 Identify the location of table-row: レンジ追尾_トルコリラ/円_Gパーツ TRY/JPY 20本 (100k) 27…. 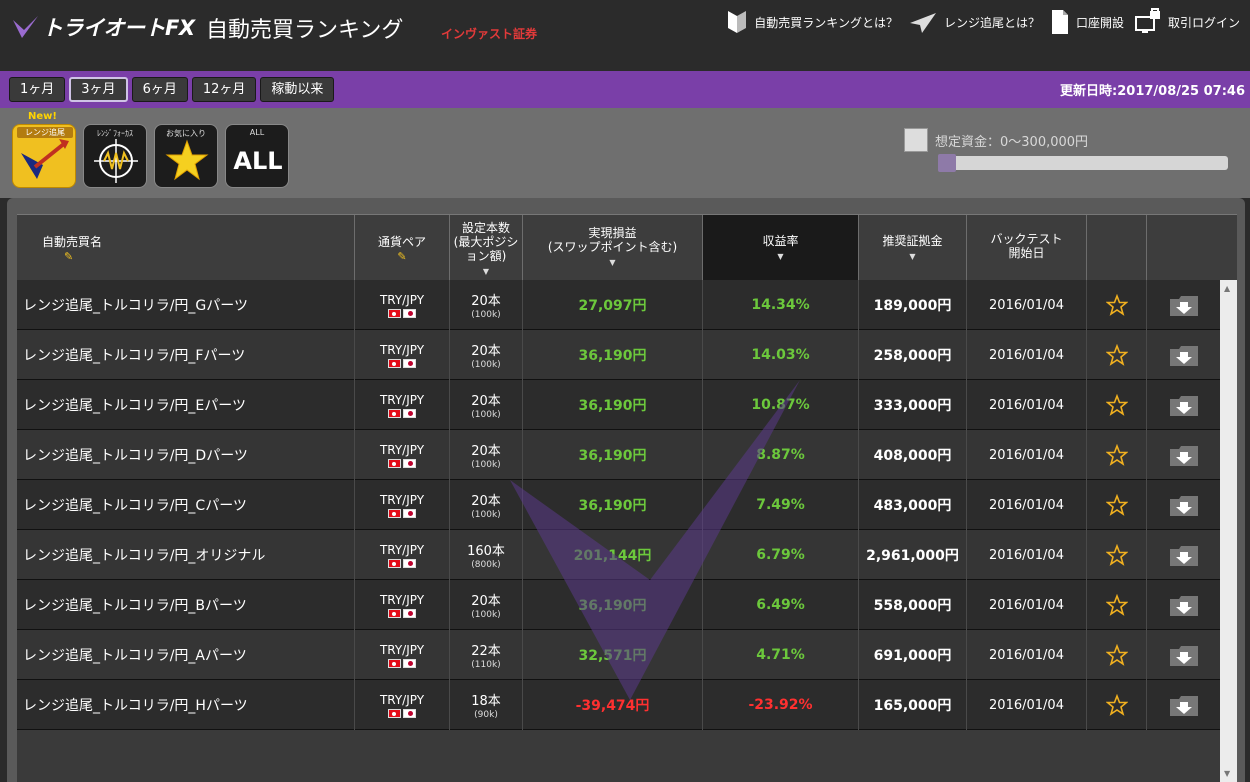
(618, 305).